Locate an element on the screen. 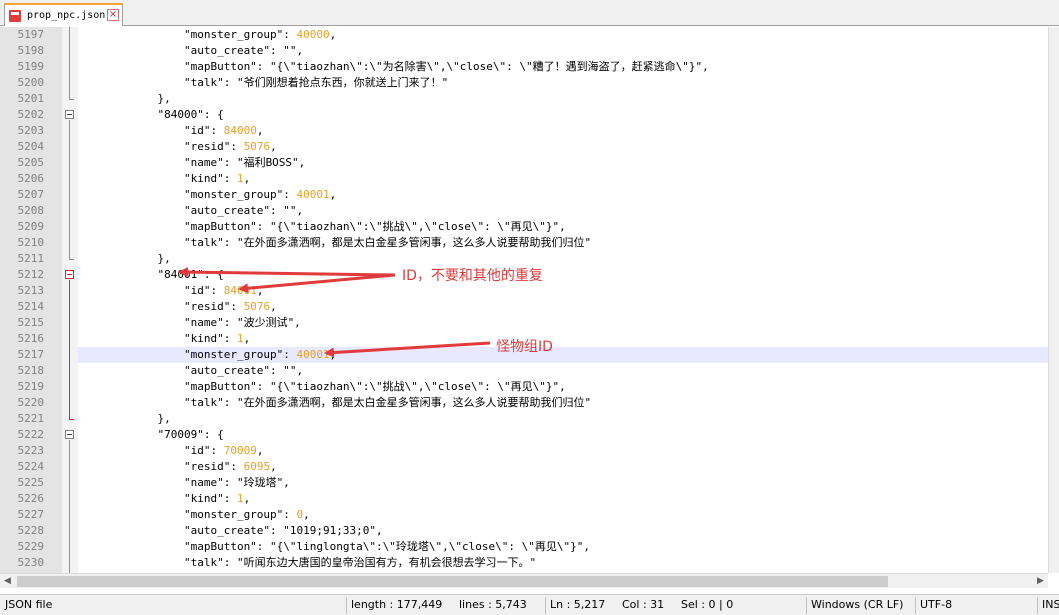 This screenshot has height=615, width=1059. status-lines: lines : 5,743 is located at coordinates (493, 604).